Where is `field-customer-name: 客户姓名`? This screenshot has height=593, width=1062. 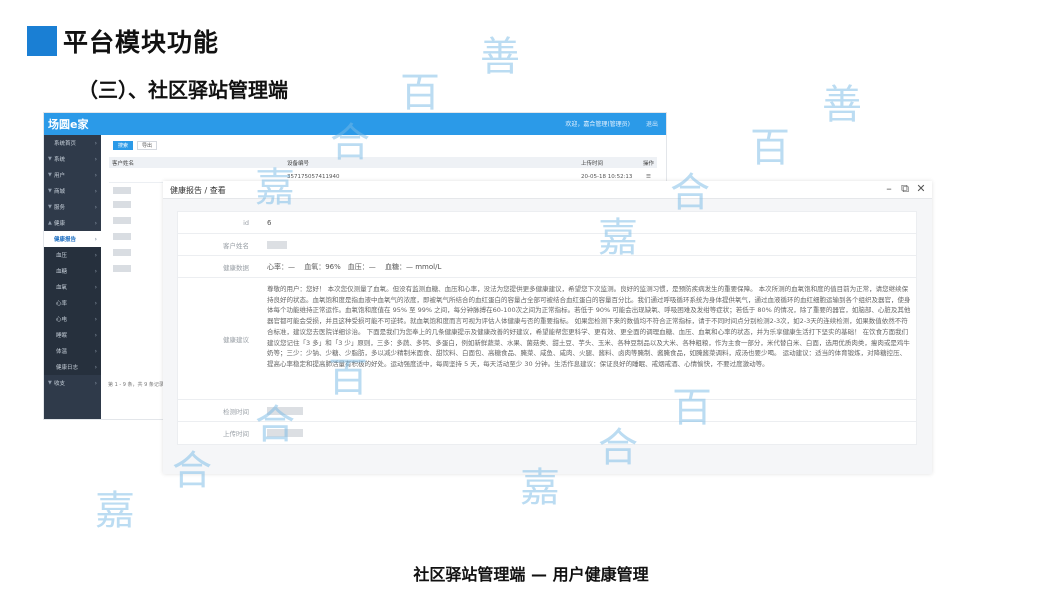 field-customer-name: 客户姓名 is located at coordinates (547, 245).